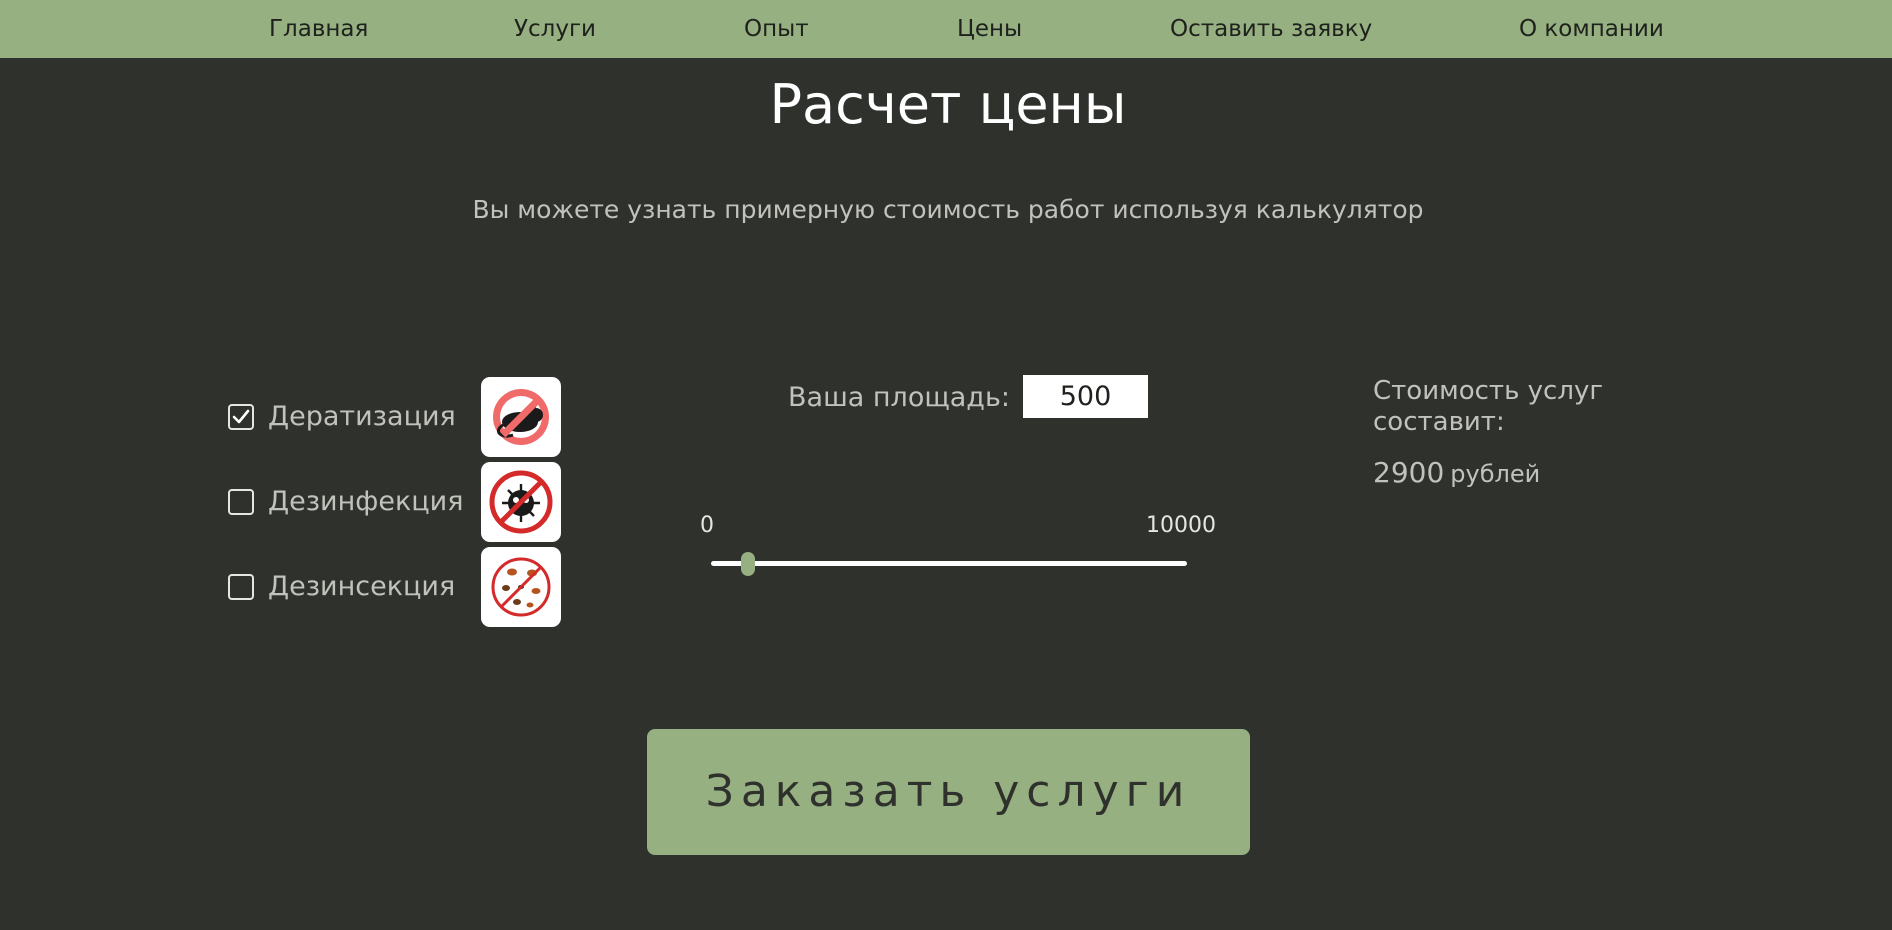  I want to click on service-row-disinfection: Дезинфекция, so click(395, 502).